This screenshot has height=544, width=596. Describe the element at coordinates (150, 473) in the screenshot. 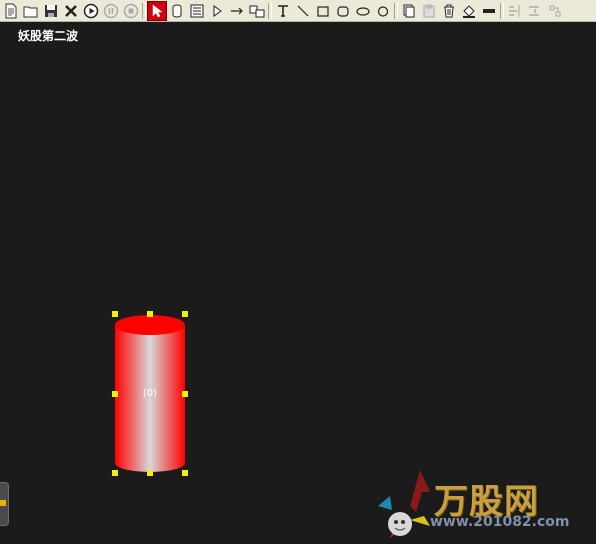

I see `selection-handle-bottom` at that location.